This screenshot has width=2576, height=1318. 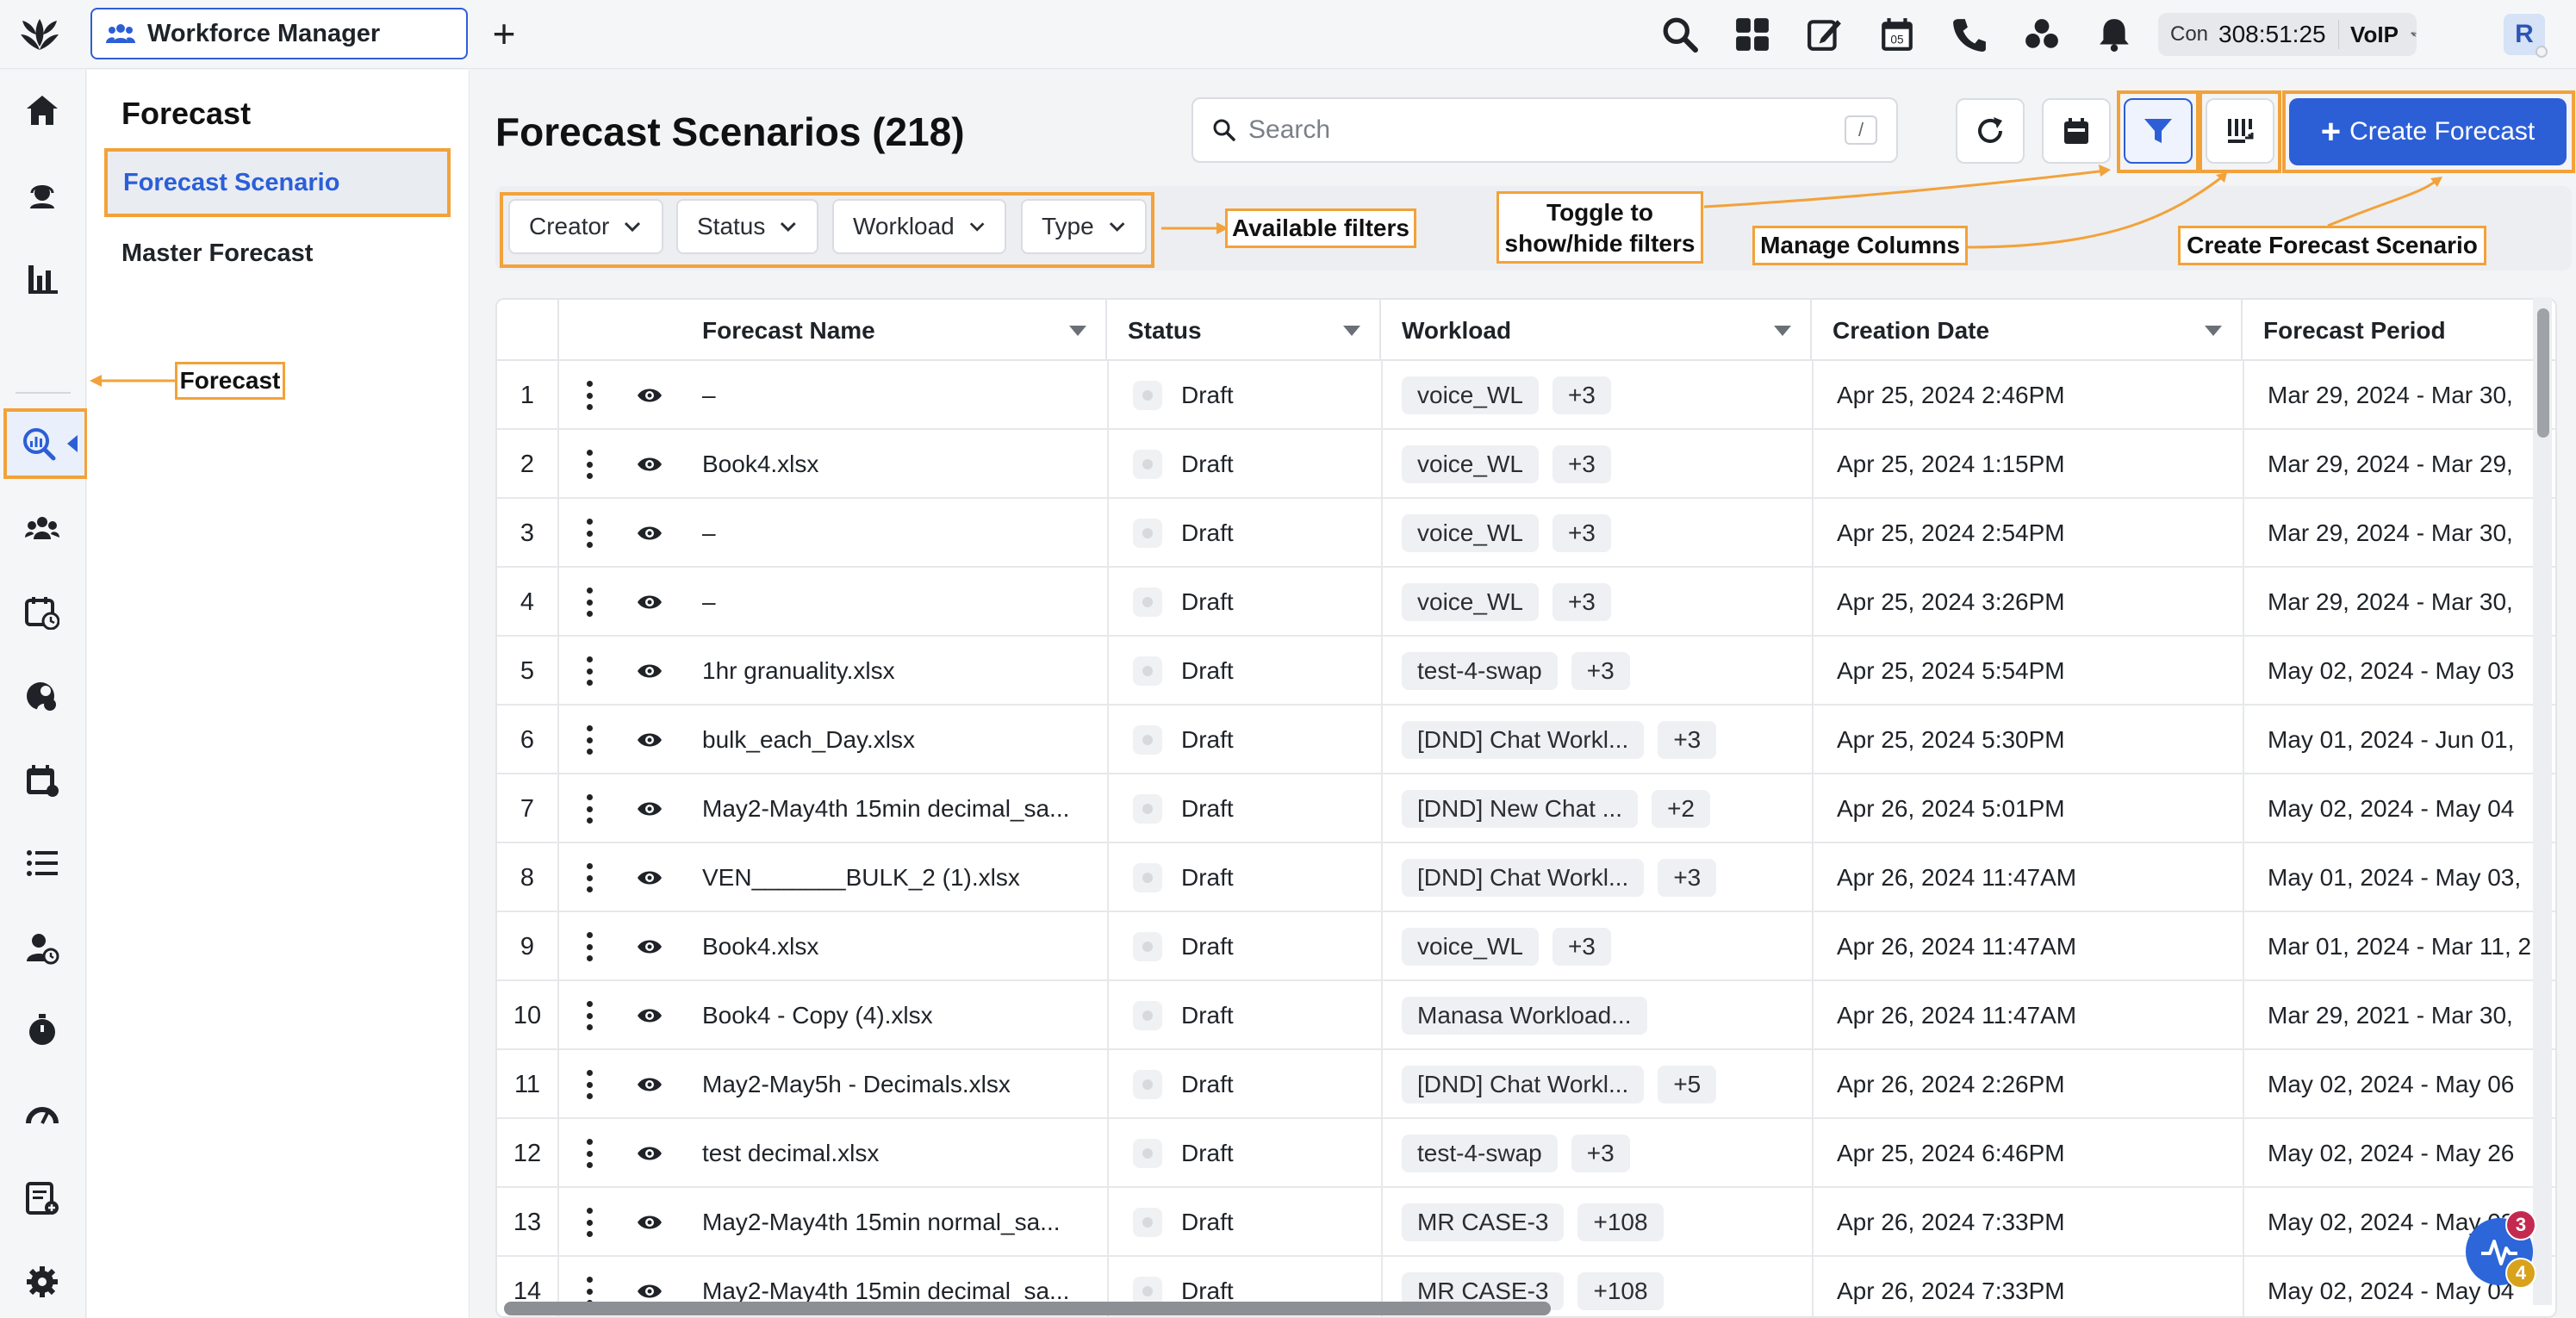 What do you see at coordinates (43, 1281) in the screenshot?
I see `settings-gear-icon` at bounding box center [43, 1281].